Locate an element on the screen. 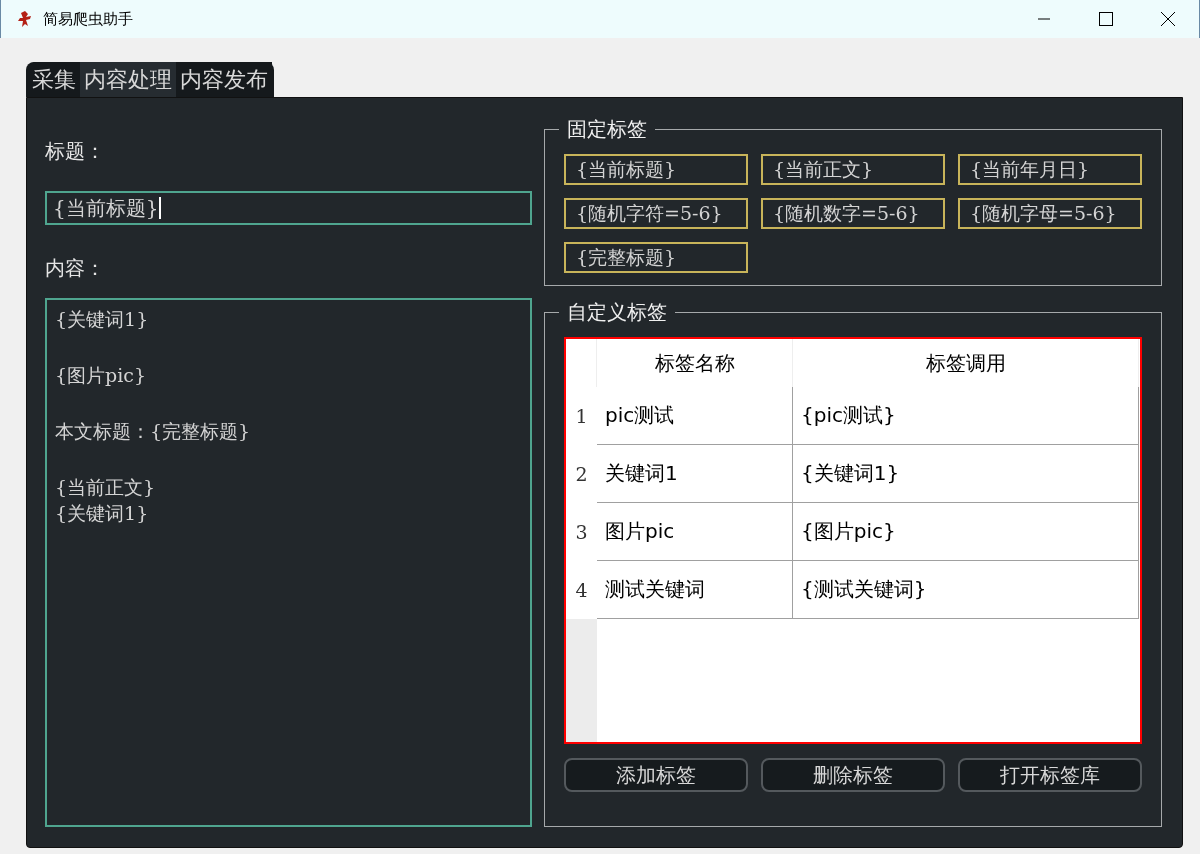 Image resolution: width=1200 pixels, height=854 pixels. content-line: 本文标题：{完整标题} is located at coordinates (153, 431).